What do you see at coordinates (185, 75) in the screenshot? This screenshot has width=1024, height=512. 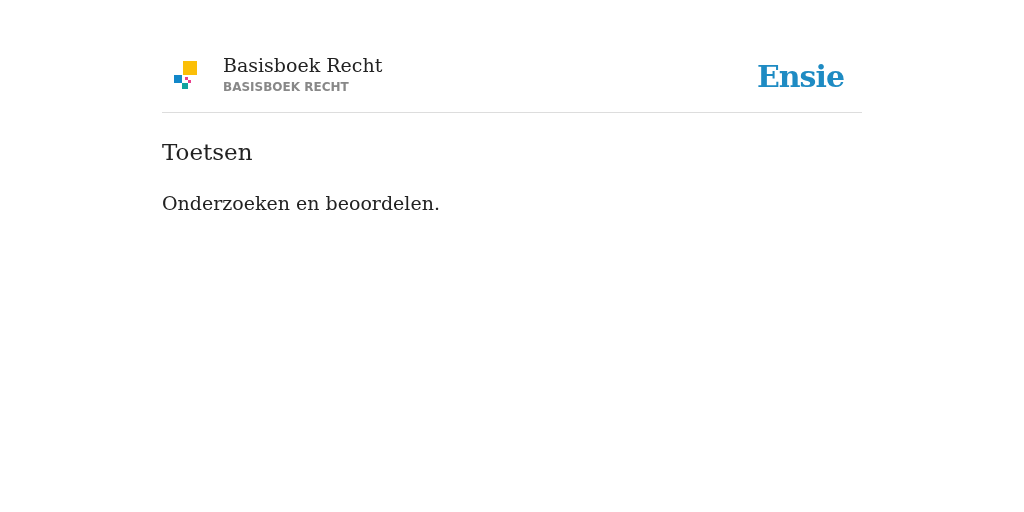 I see `squares-logo-icon` at bounding box center [185, 75].